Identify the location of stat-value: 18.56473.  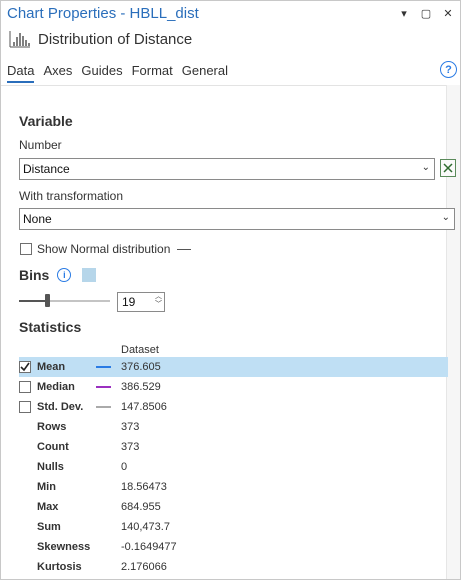
(144, 487).